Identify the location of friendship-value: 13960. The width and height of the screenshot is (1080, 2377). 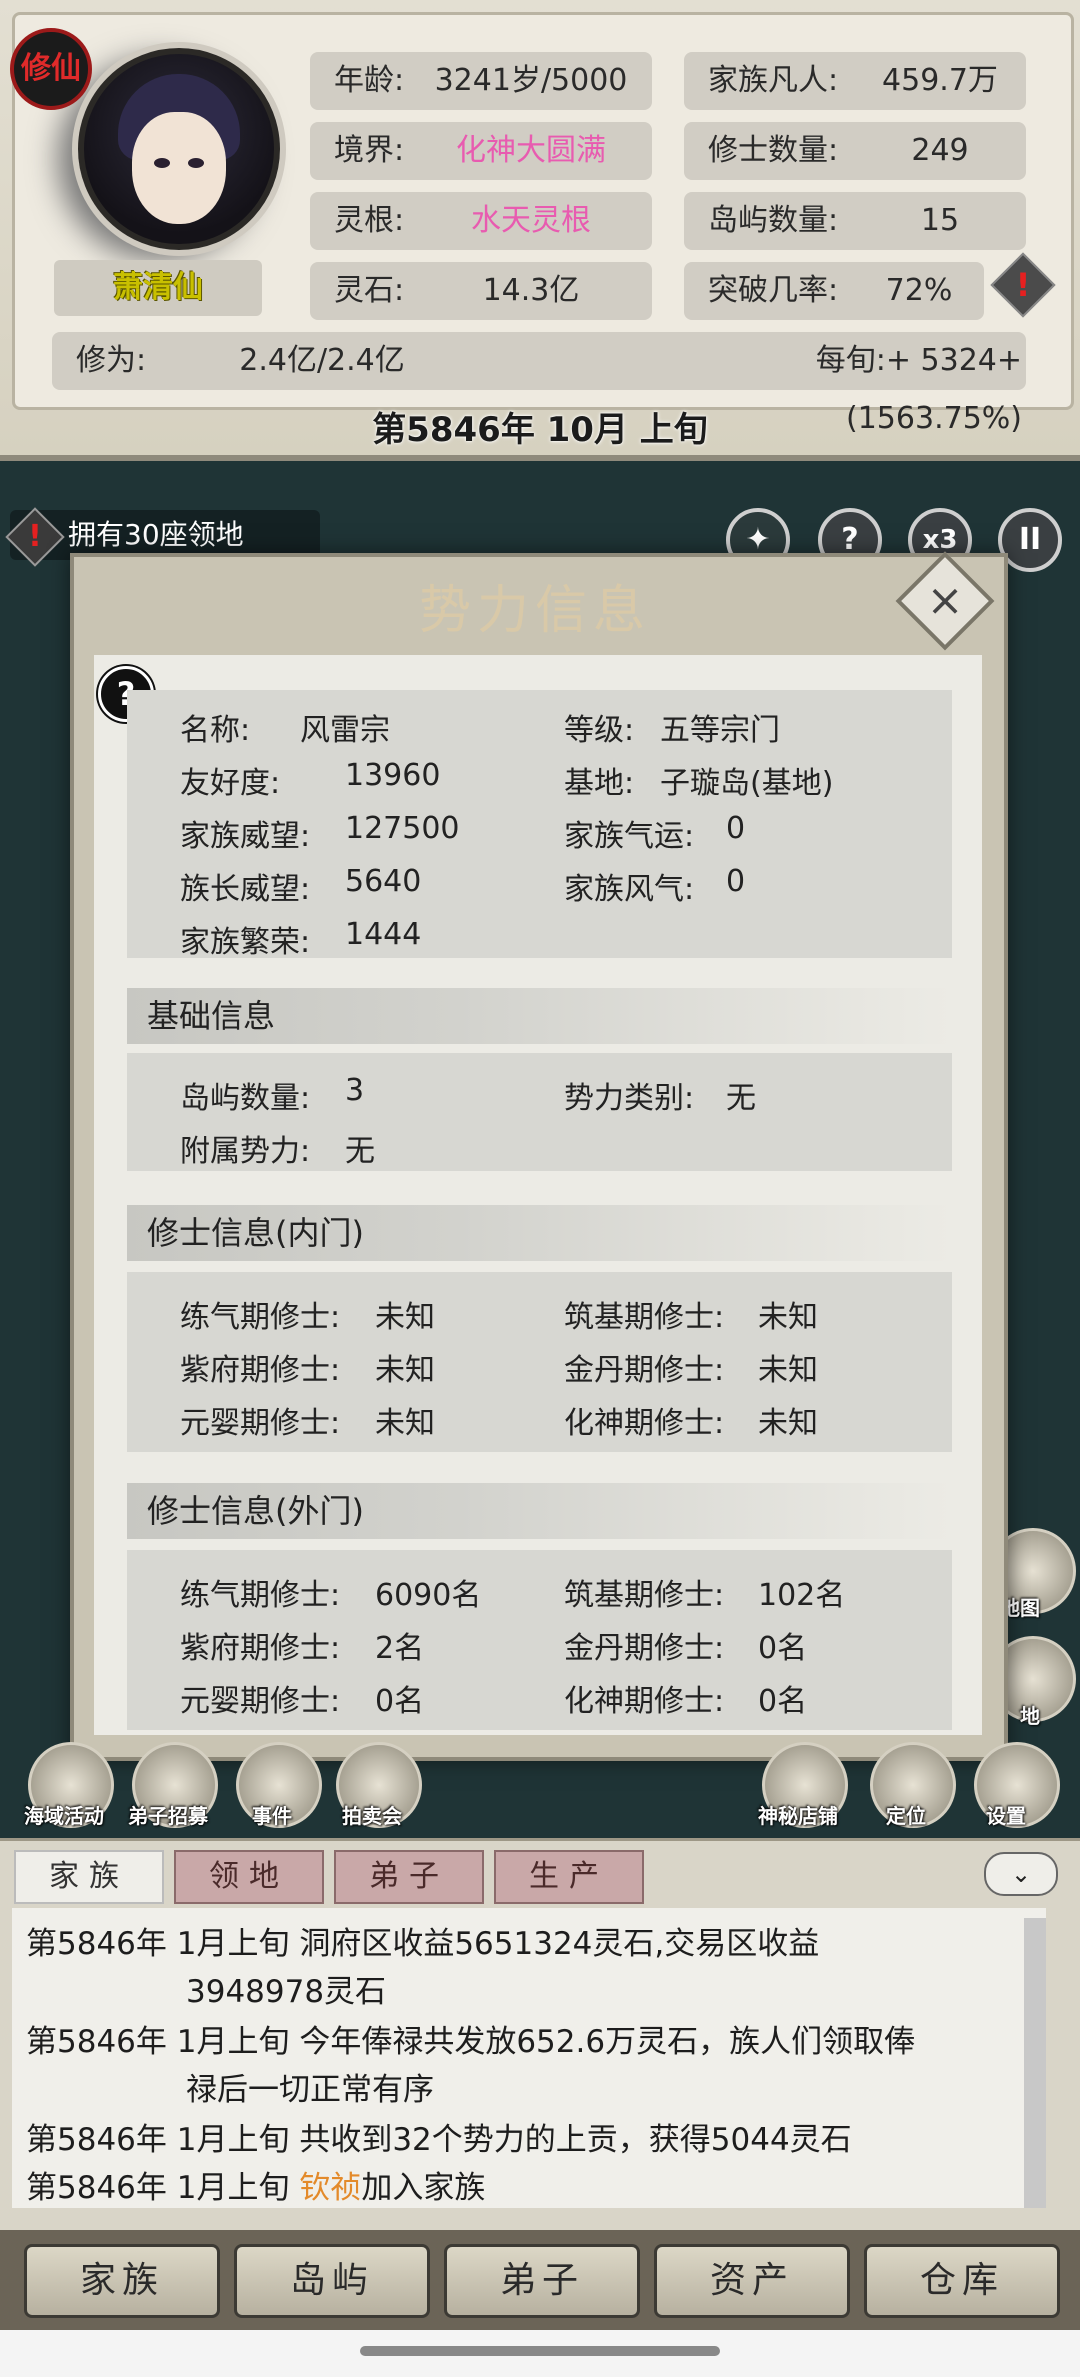
(393, 775).